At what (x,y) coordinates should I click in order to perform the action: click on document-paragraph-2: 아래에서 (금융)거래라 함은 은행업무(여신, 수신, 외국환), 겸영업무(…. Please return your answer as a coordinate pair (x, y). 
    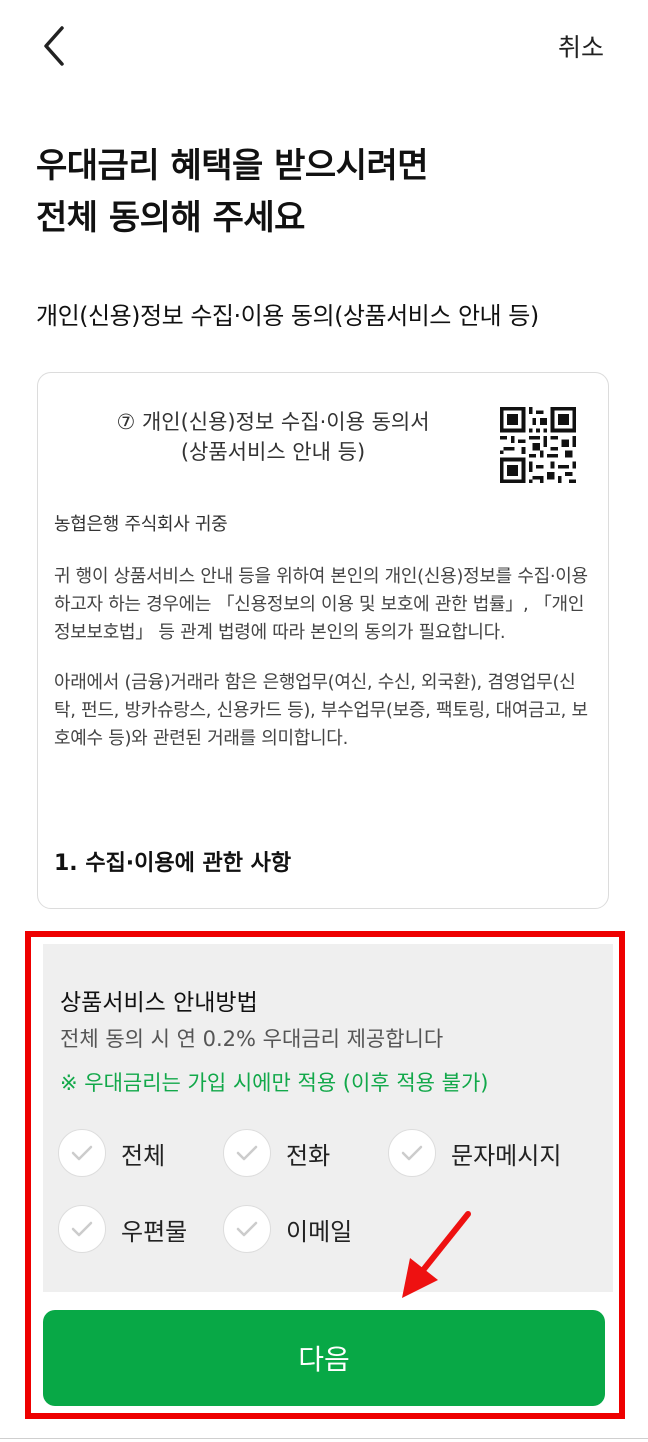
    Looking at the image, I should click on (321, 710).